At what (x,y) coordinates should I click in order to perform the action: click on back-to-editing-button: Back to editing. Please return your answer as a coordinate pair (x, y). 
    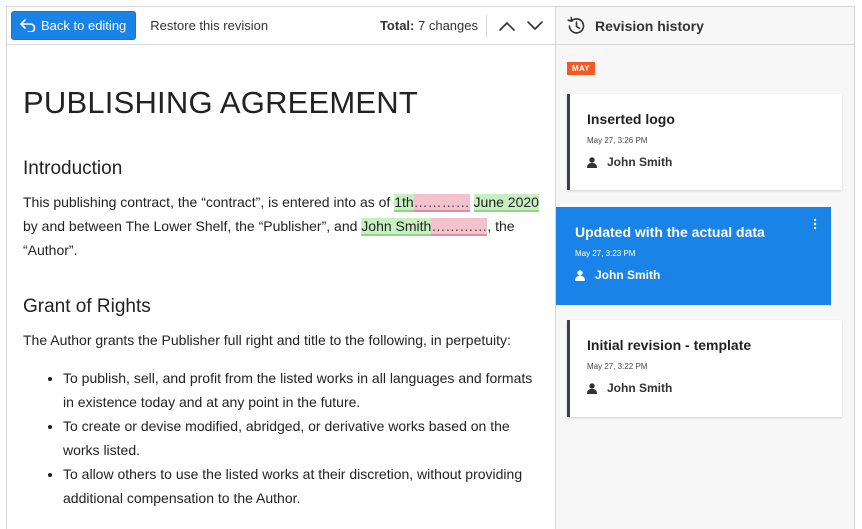
    Looking at the image, I should click on (74, 25).